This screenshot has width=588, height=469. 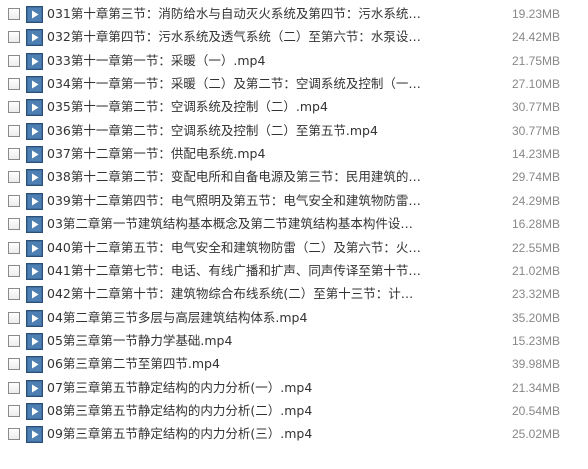 I want to click on file-row: 06第三章第二节至第四节.mp4 39.98MB, so click(x=294, y=366).